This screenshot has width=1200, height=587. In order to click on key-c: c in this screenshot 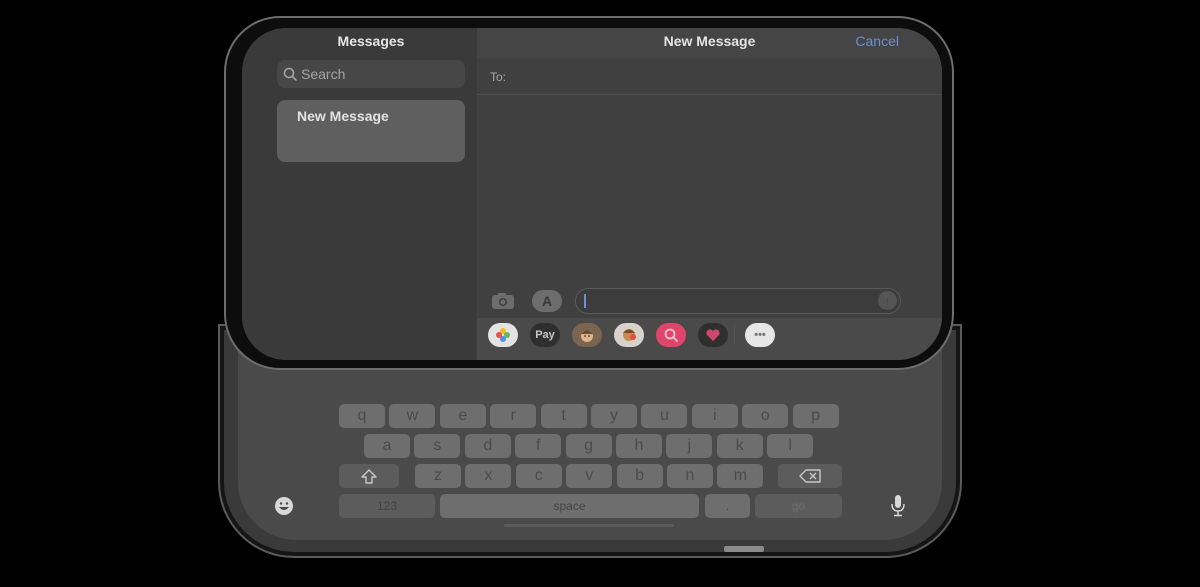, I will do `click(538, 476)`.